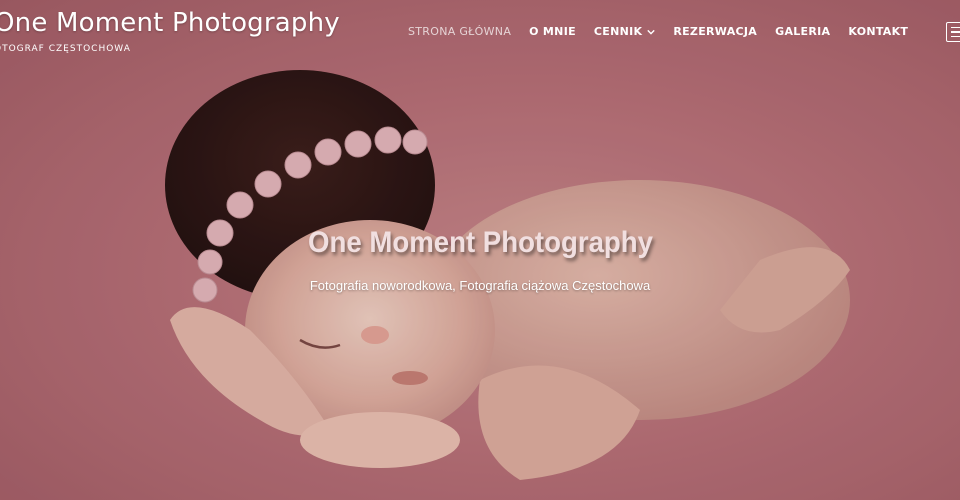 The width and height of the screenshot is (960, 500). Describe the element at coordinates (170, 23) in the screenshot. I see `site-title: One Moment Photography` at that location.